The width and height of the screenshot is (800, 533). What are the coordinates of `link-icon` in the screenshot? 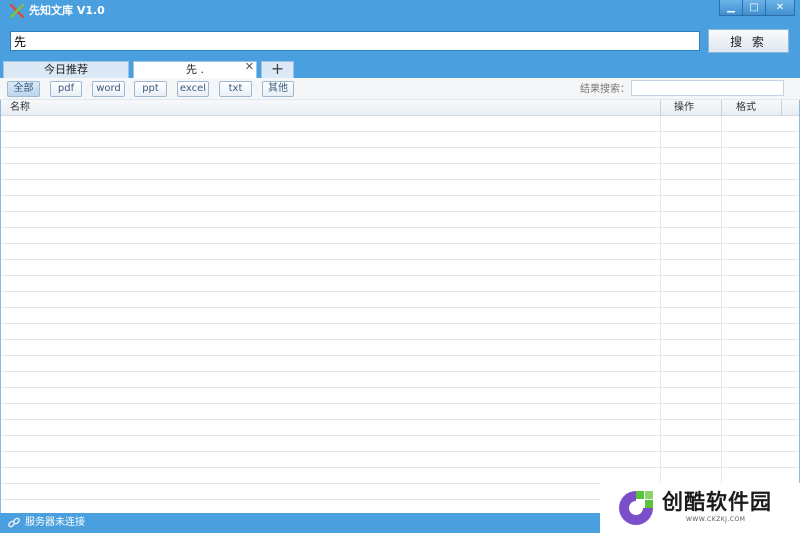 It's located at (14, 522).